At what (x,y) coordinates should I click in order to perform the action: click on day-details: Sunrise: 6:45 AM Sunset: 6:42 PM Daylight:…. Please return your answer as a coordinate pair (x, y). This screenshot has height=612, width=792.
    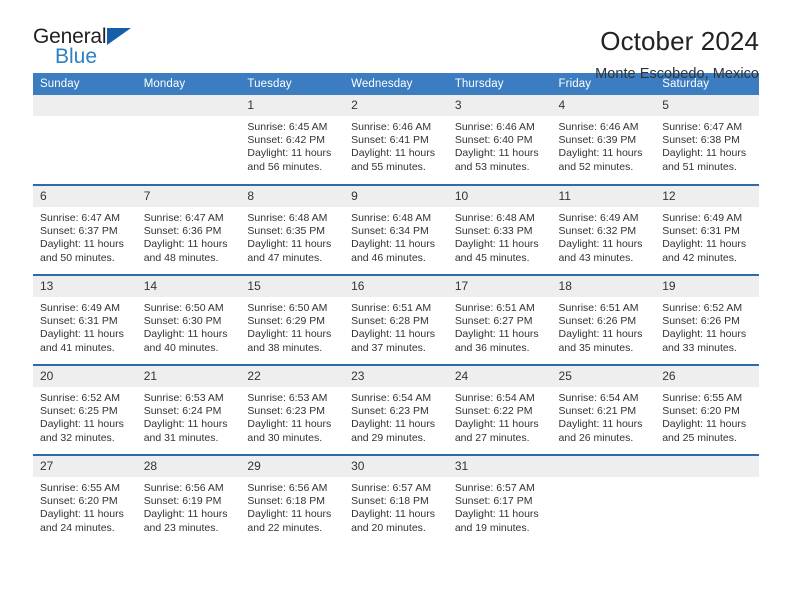
    Looking at the image, I should click on (292, 145).